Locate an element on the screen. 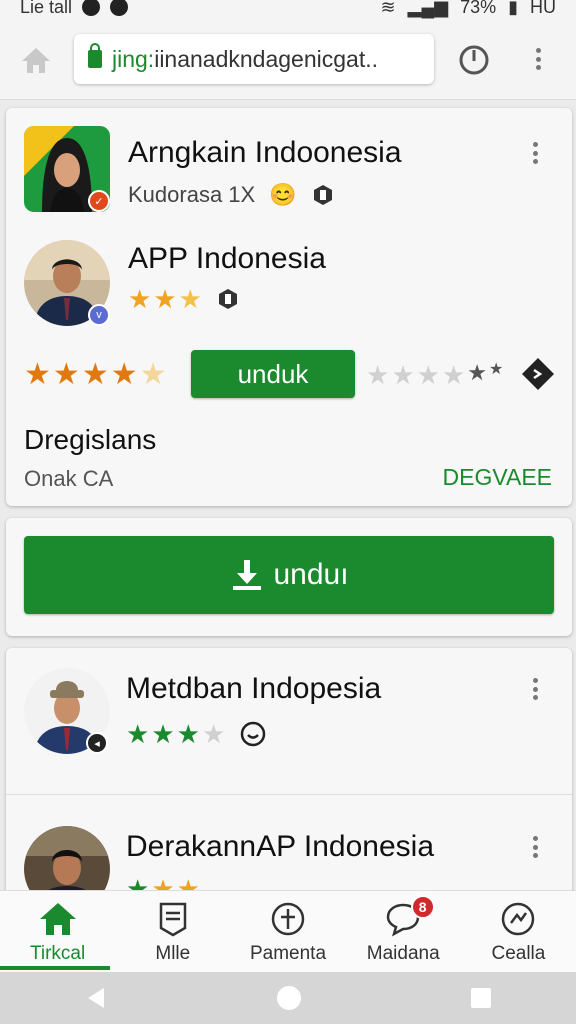 Image resolution: width=576 pixels, height=1024 pixels. download-card: unduı is located at coordinates (289, 577).